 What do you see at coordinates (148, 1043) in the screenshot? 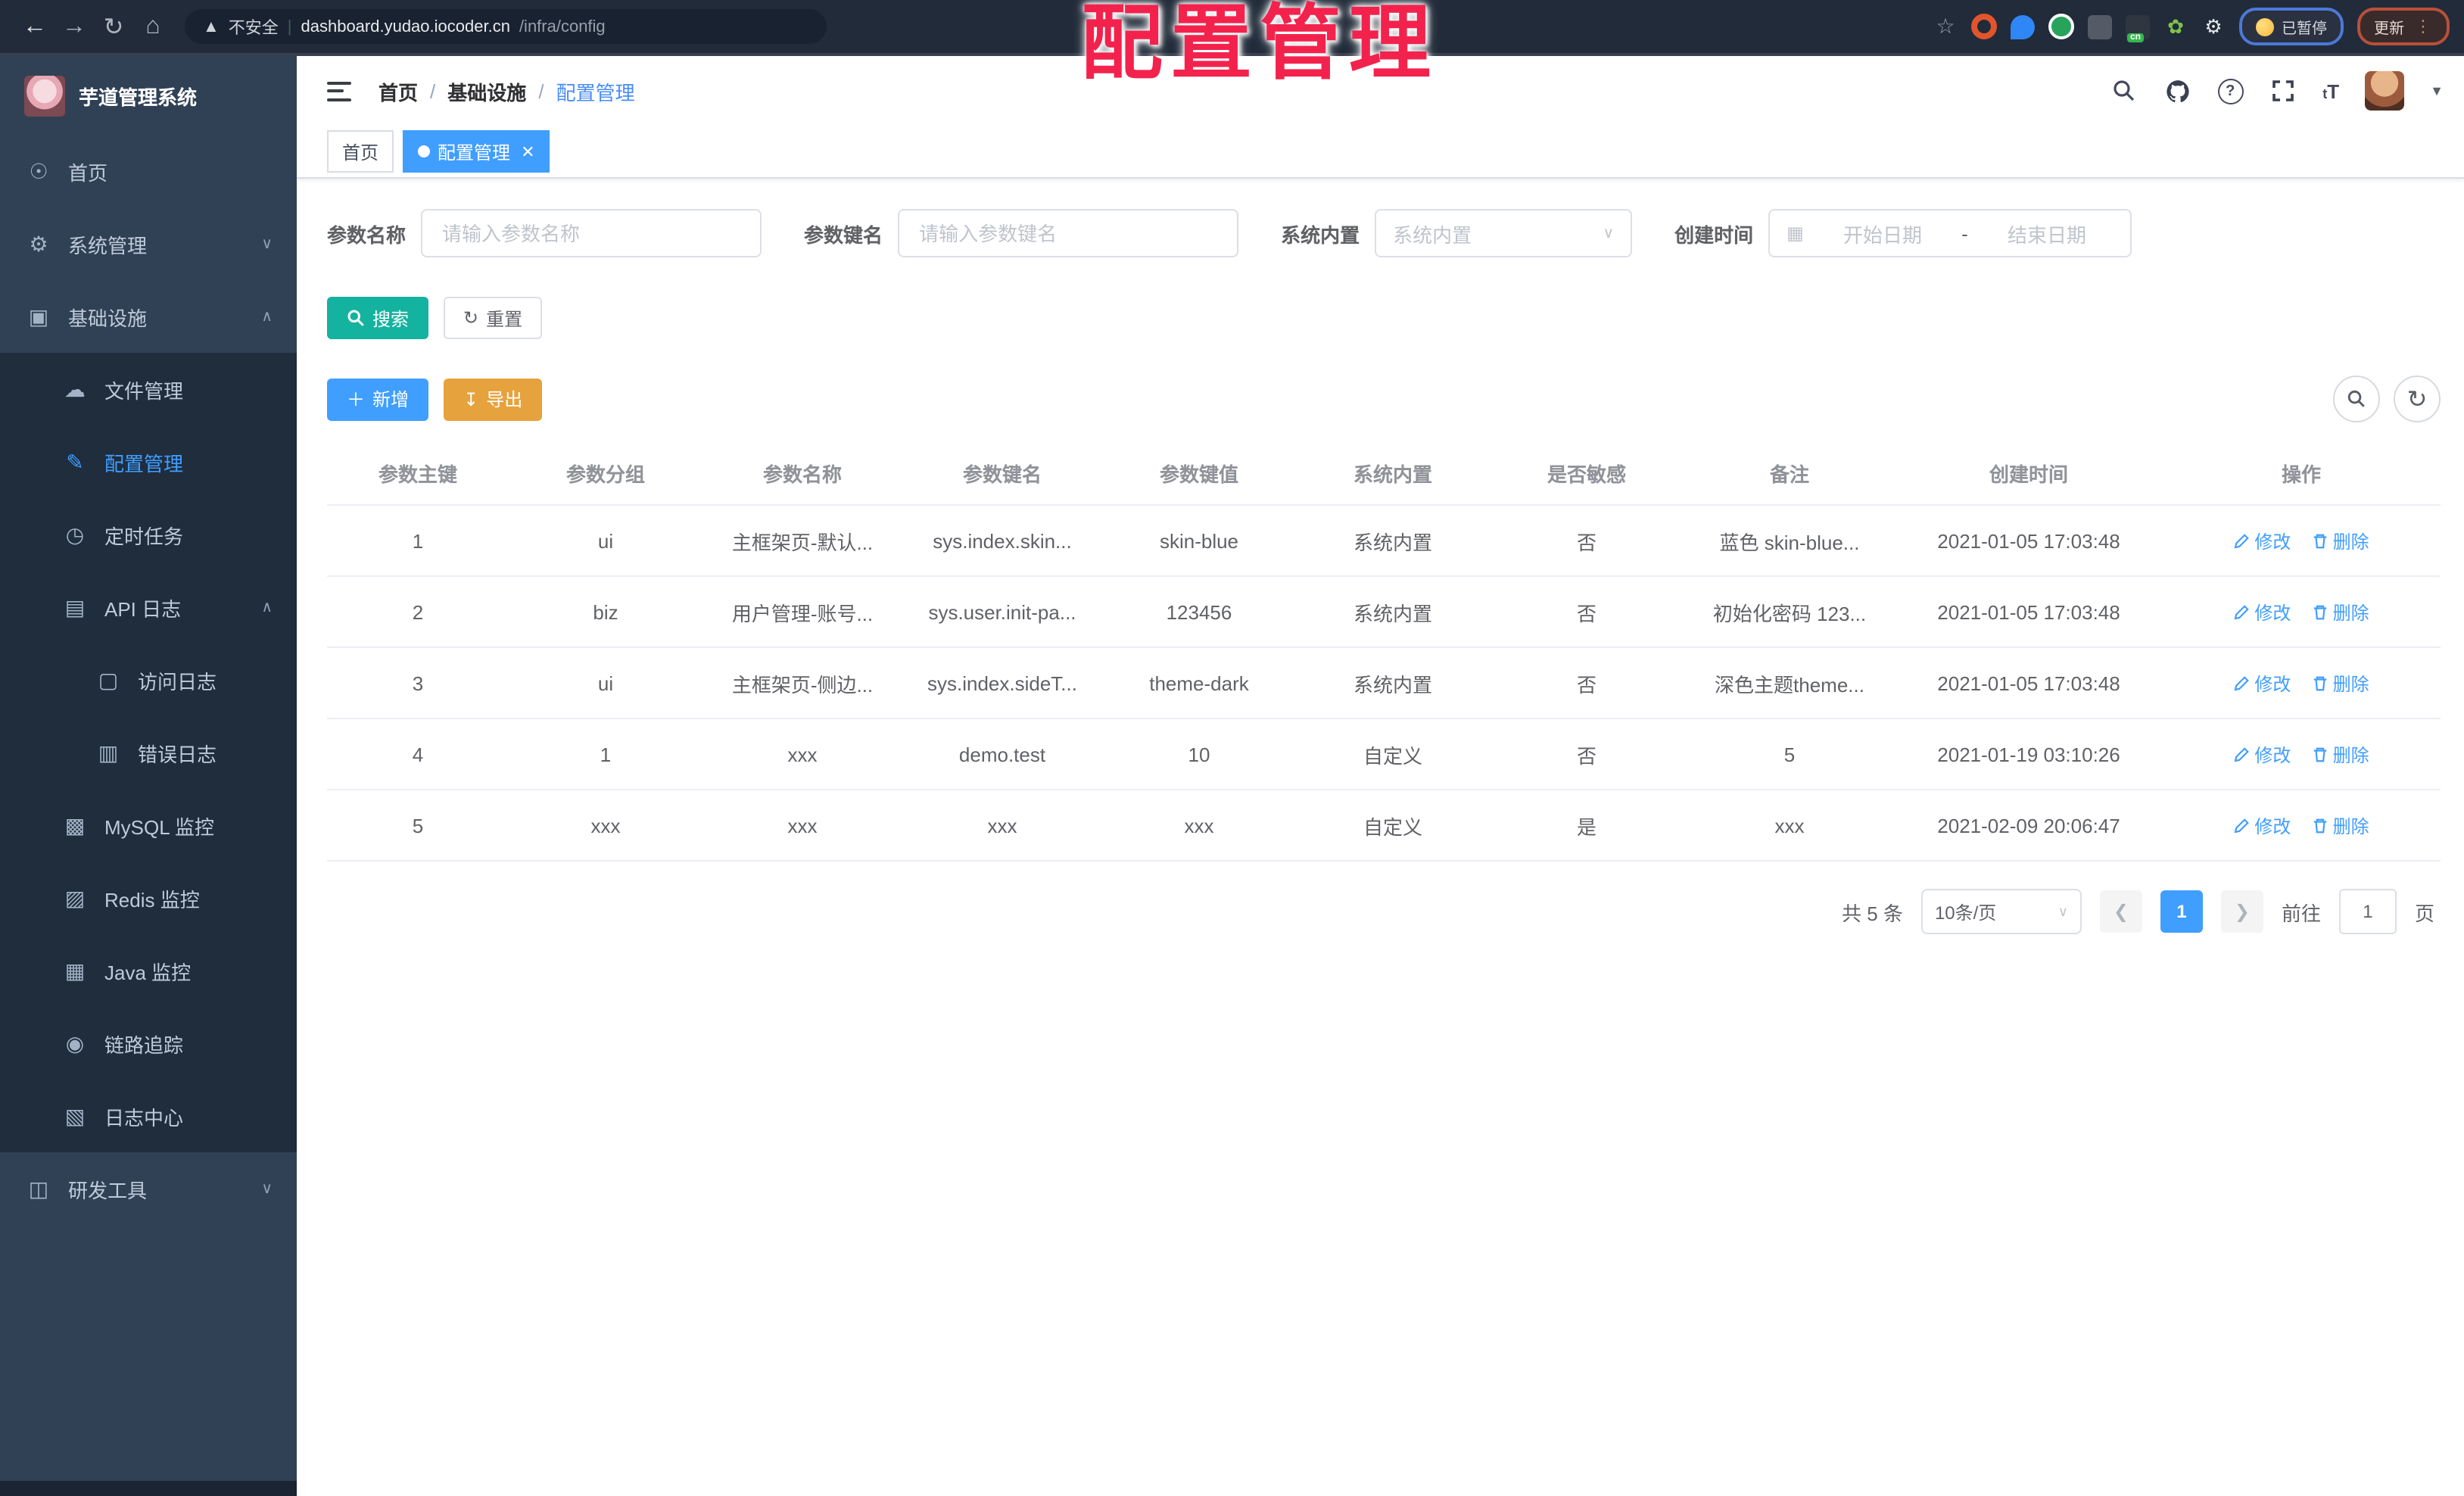
I see `sidebar-item-tracing: ◉ 链路追踪` at bounding box center [148, 1043].